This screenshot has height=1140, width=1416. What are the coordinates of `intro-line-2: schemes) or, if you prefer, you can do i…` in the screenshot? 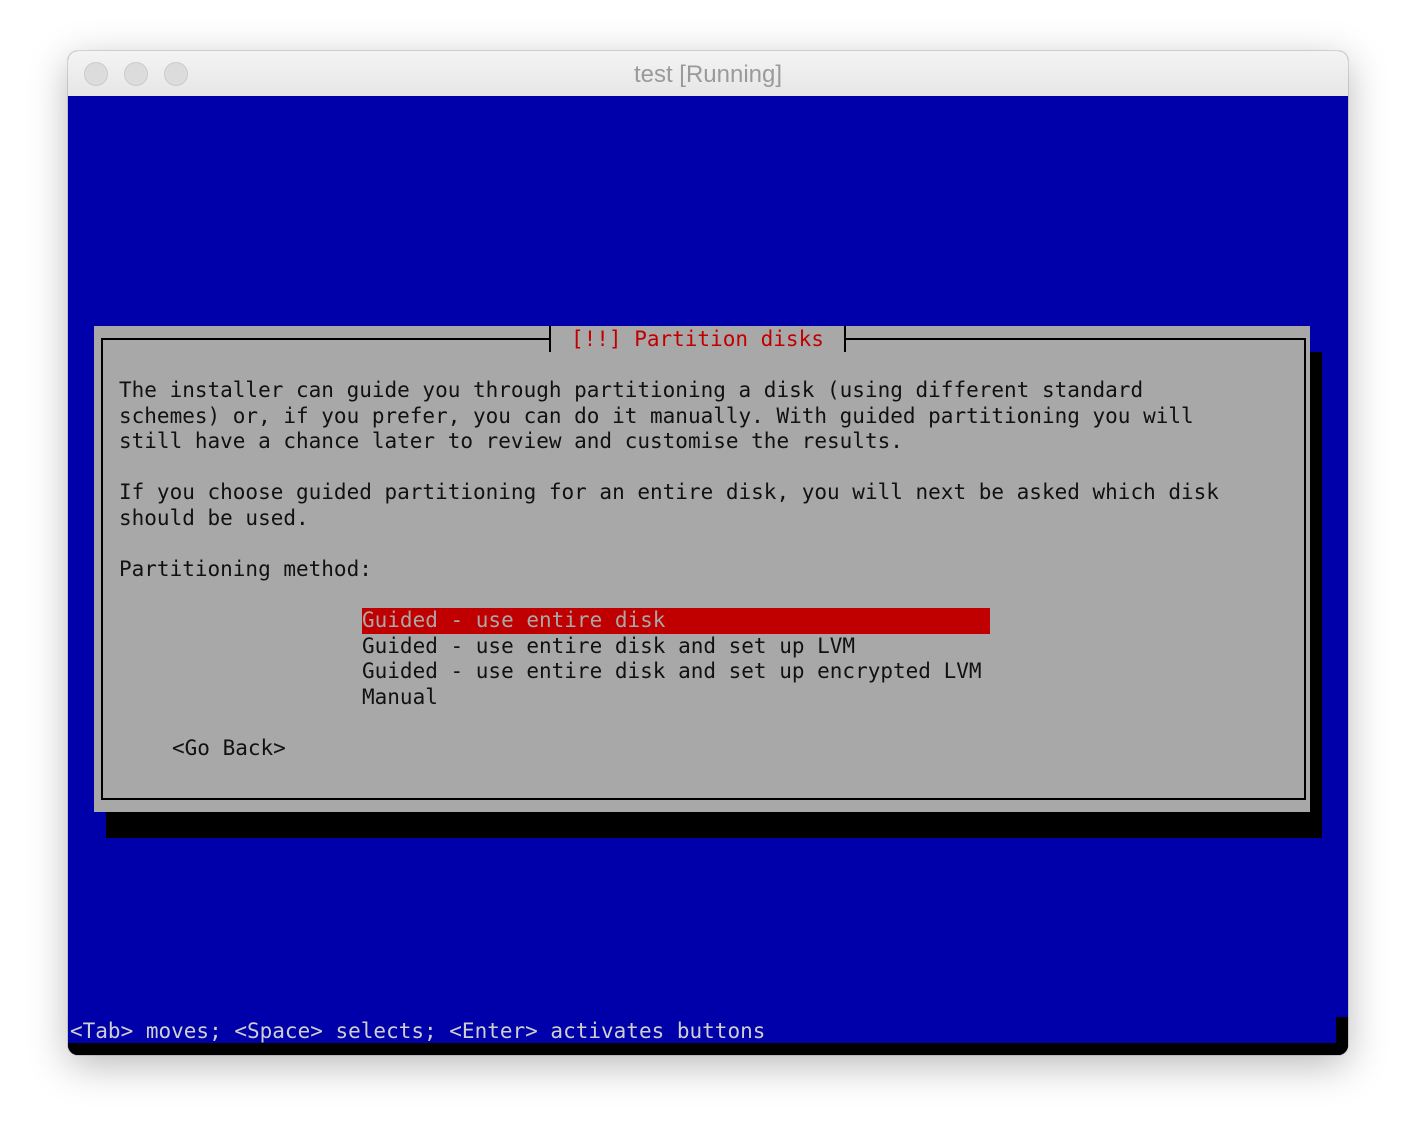 It's located at (656, 416).